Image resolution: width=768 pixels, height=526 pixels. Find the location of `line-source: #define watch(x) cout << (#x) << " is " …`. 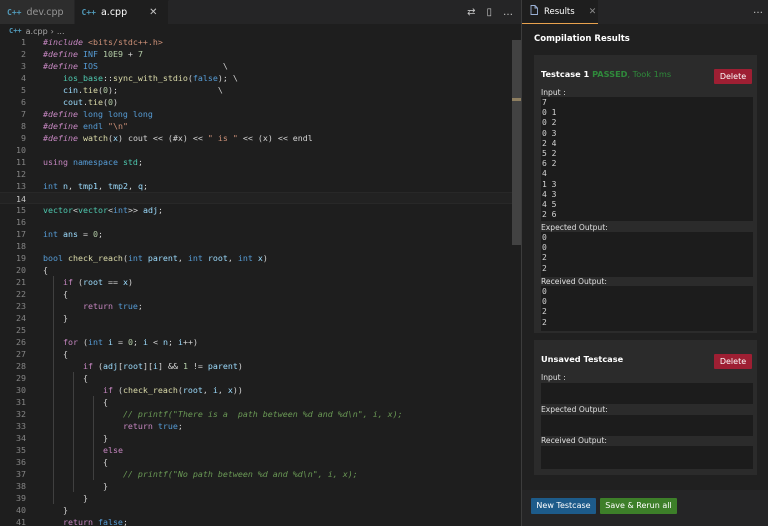

line-source: #define watch(x) cout << (#x) << " is " … is located at coordinates (178, 138).